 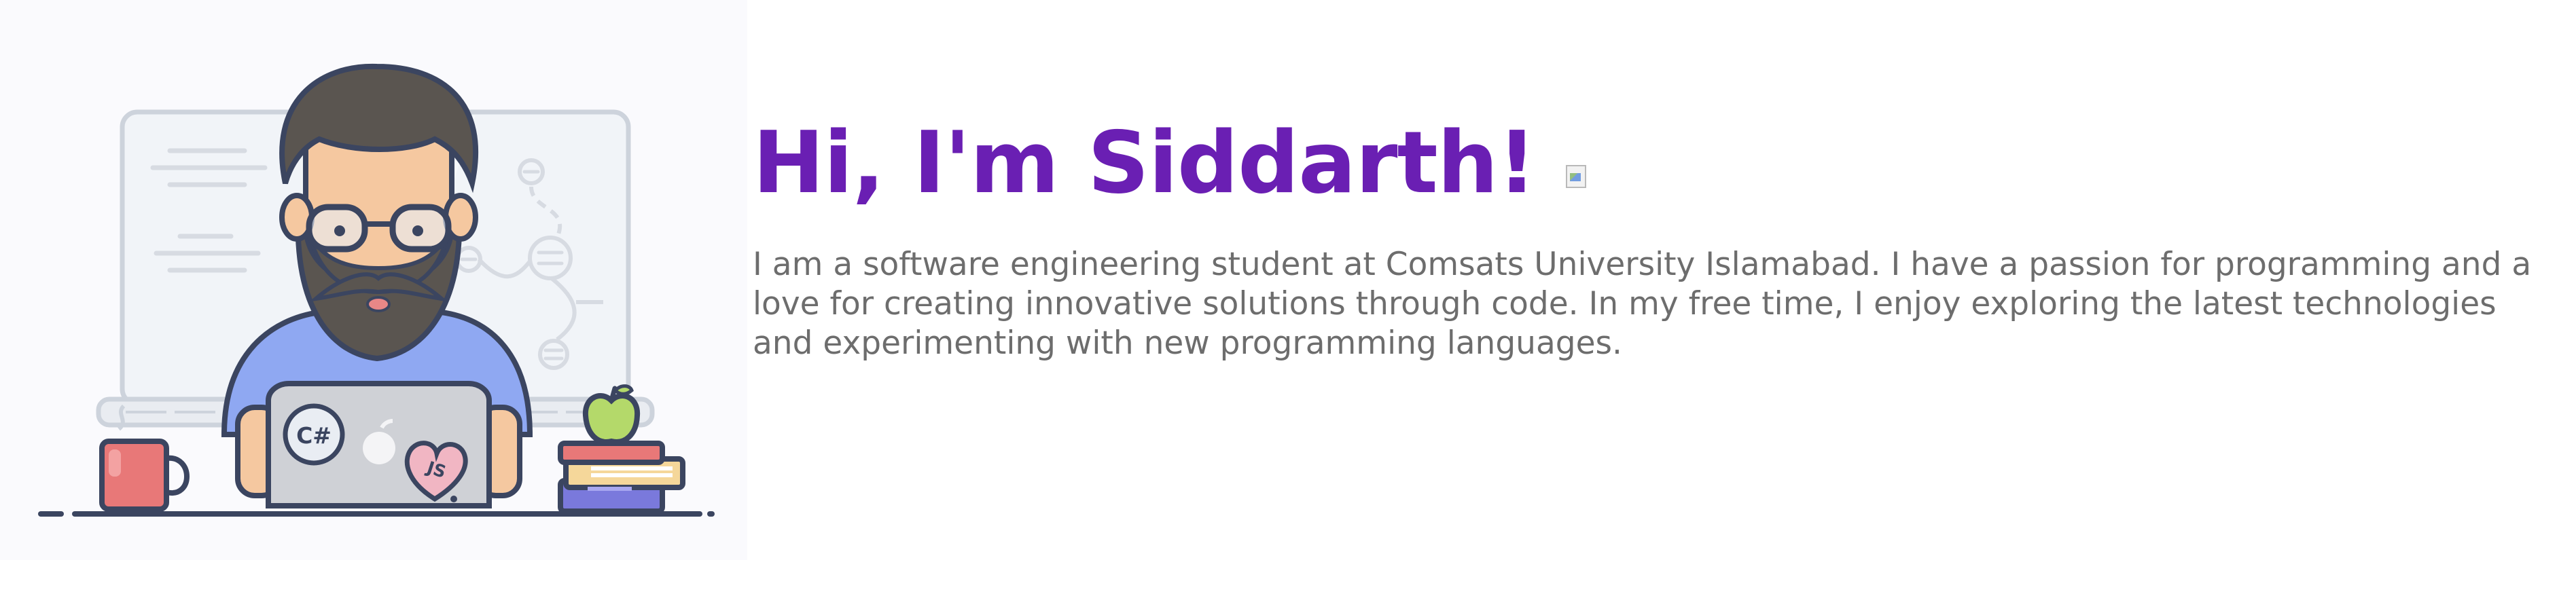 What do you see at coordinates (621, 478) in the screenshot?
I see `book-stack` at bounding box center [621, 478].